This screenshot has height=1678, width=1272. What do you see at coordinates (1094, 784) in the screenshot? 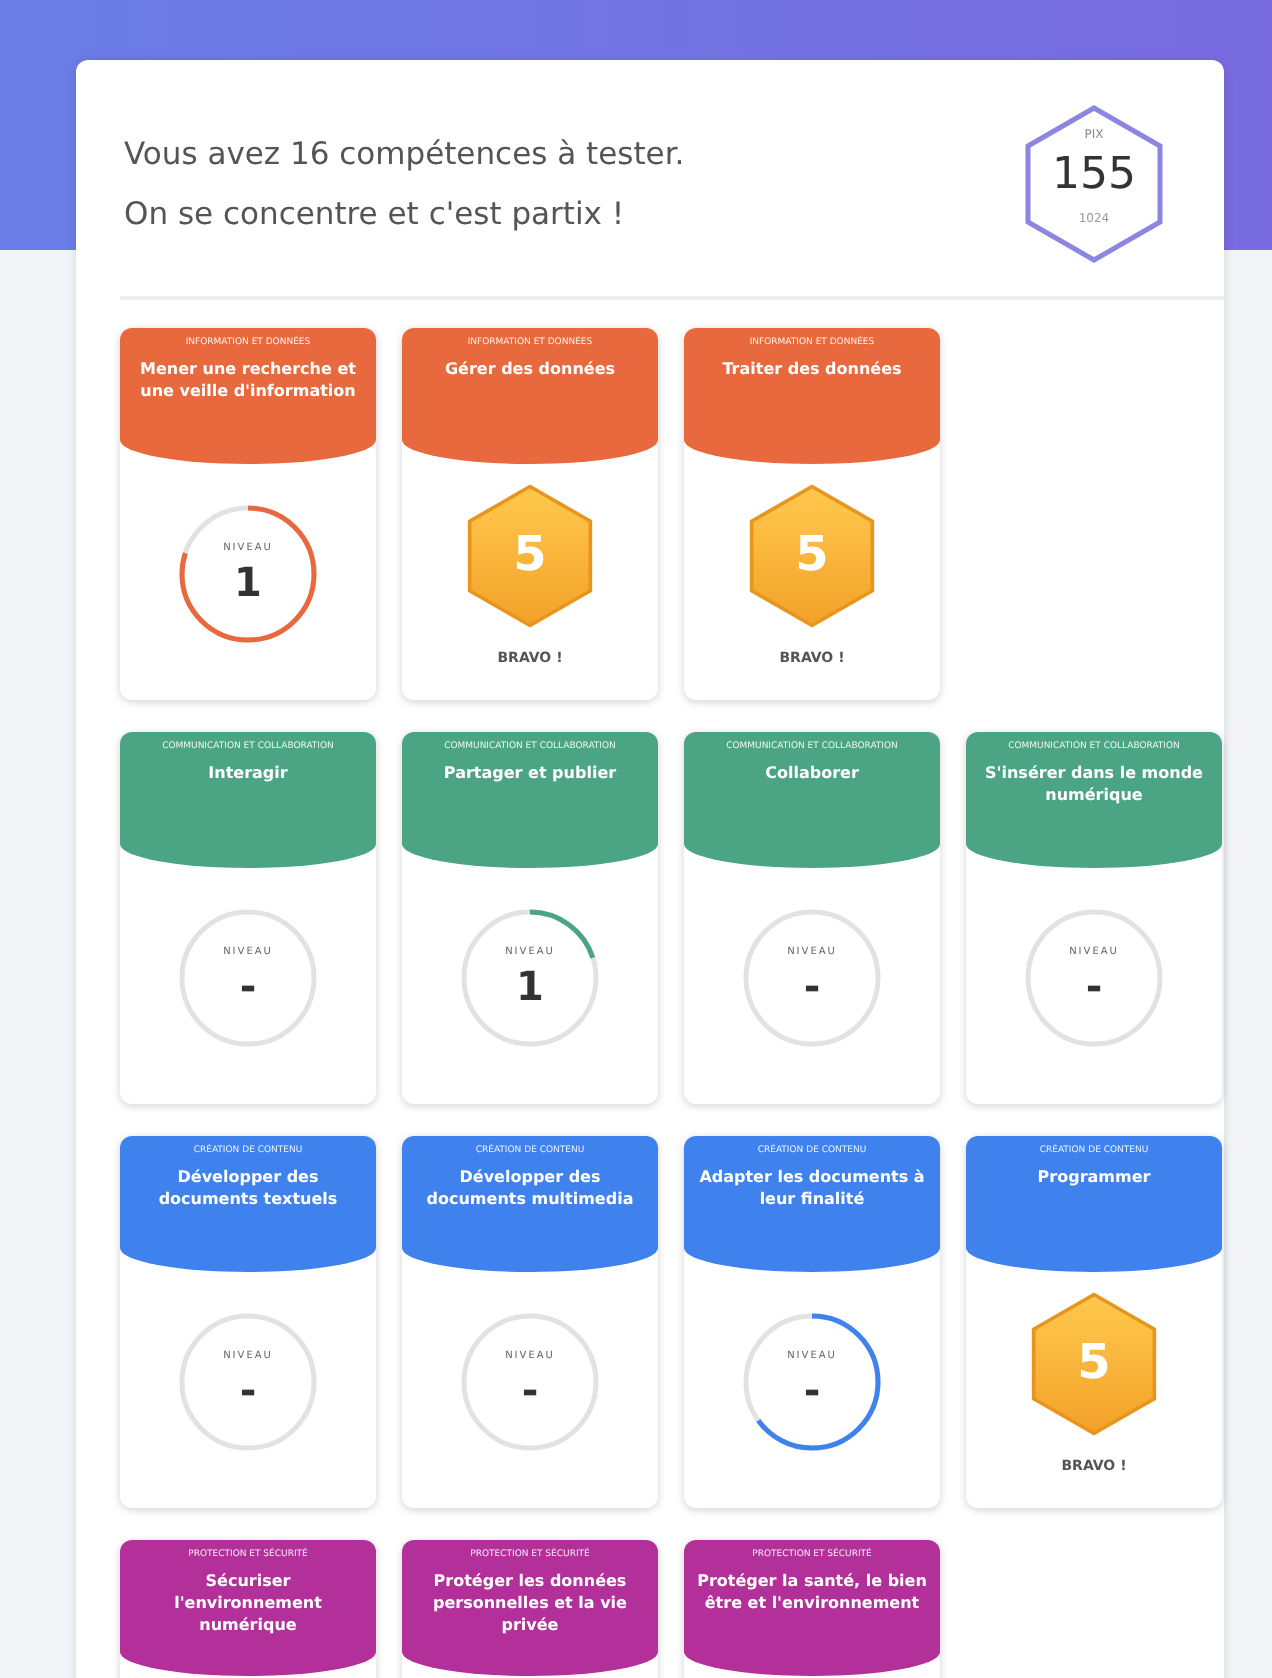
I see `competence-title: S'insérer dans le monde numérique` at bounding box center [1094, 784].